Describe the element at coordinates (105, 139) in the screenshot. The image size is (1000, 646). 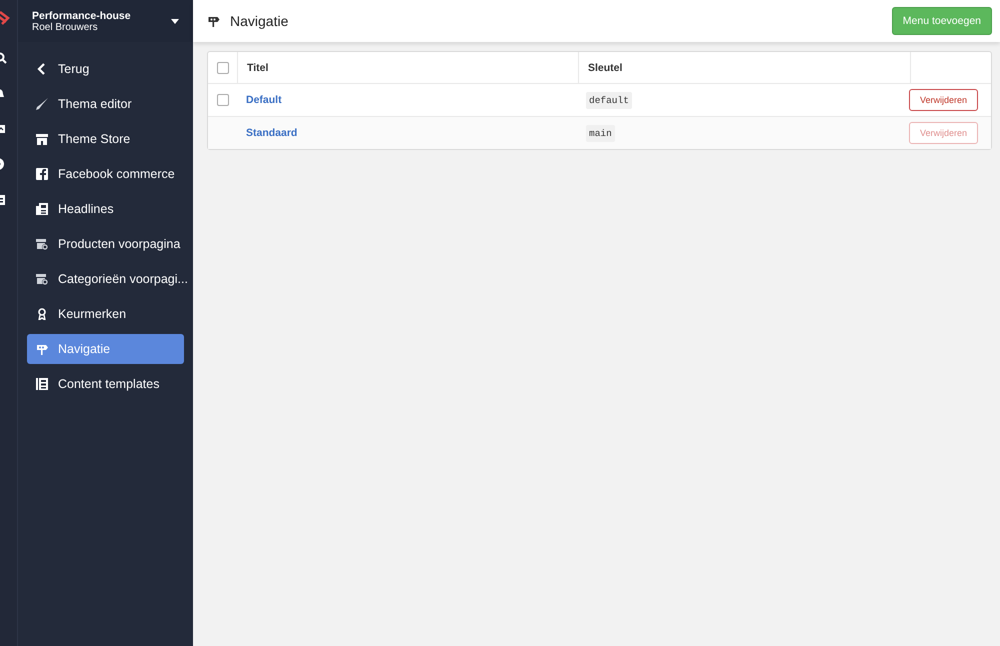
I see `sidebar-item: Theme Store` at that location.